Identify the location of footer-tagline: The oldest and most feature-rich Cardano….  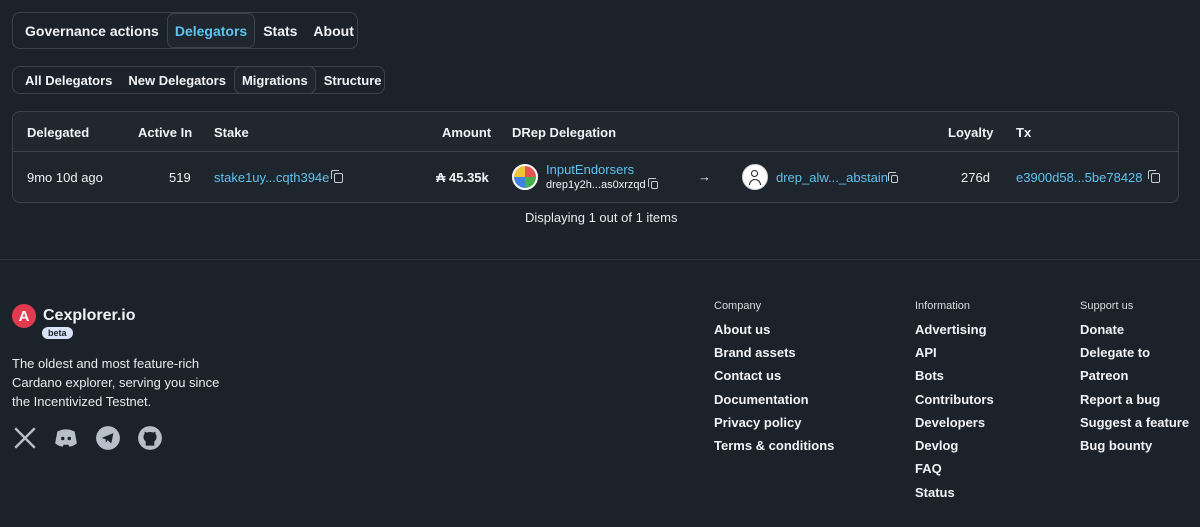
(116, 382).